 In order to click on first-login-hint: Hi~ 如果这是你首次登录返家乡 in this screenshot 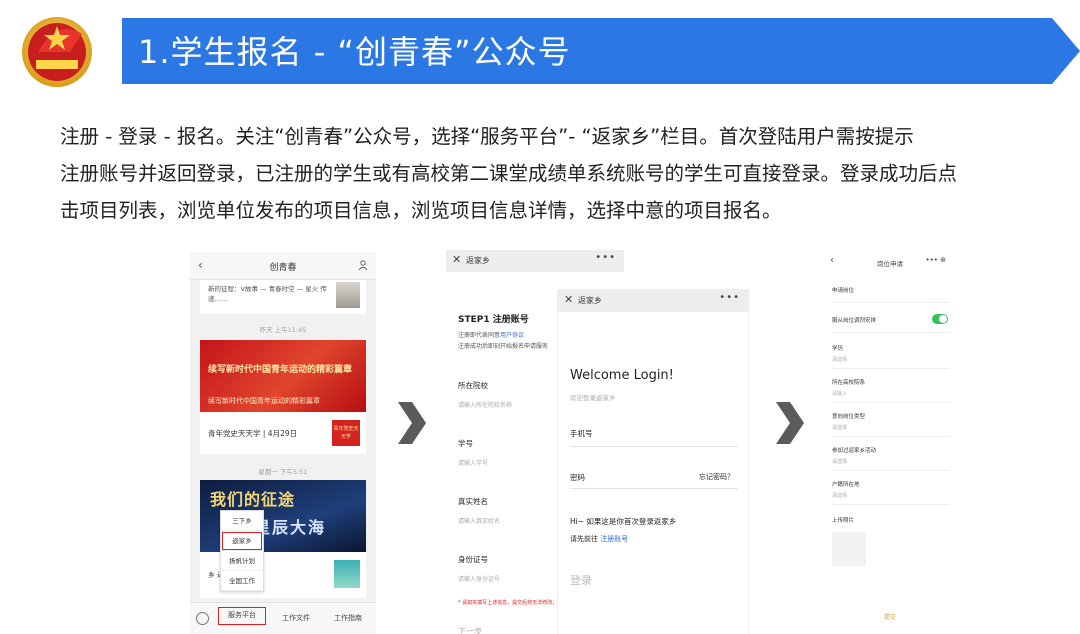, I will do `click(623, 521)`.